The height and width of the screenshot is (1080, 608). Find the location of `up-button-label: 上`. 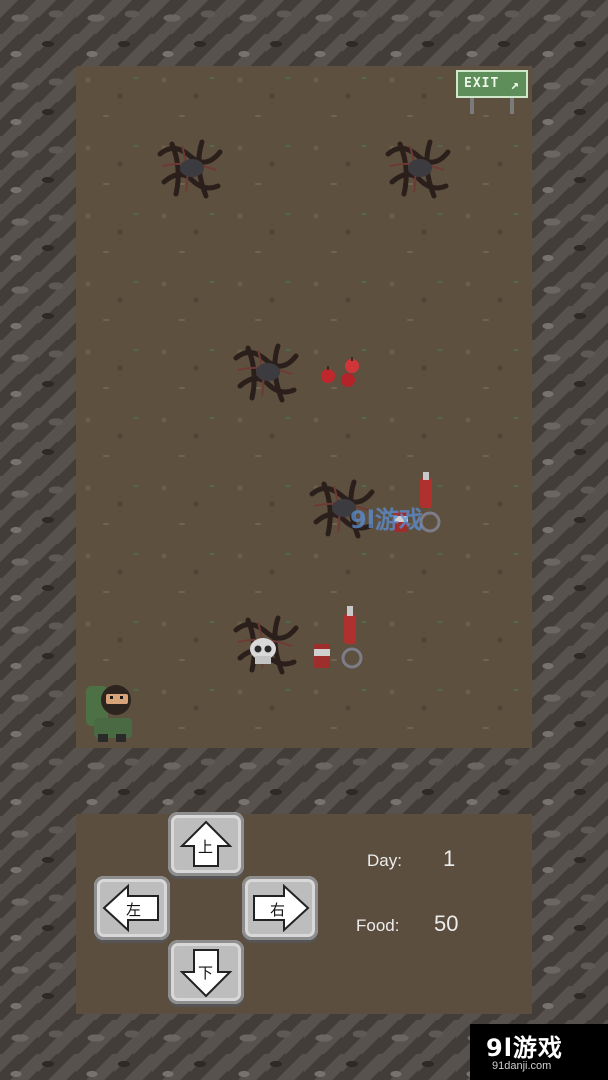

up-button-label: 上 is located at coordinates (206, 847).